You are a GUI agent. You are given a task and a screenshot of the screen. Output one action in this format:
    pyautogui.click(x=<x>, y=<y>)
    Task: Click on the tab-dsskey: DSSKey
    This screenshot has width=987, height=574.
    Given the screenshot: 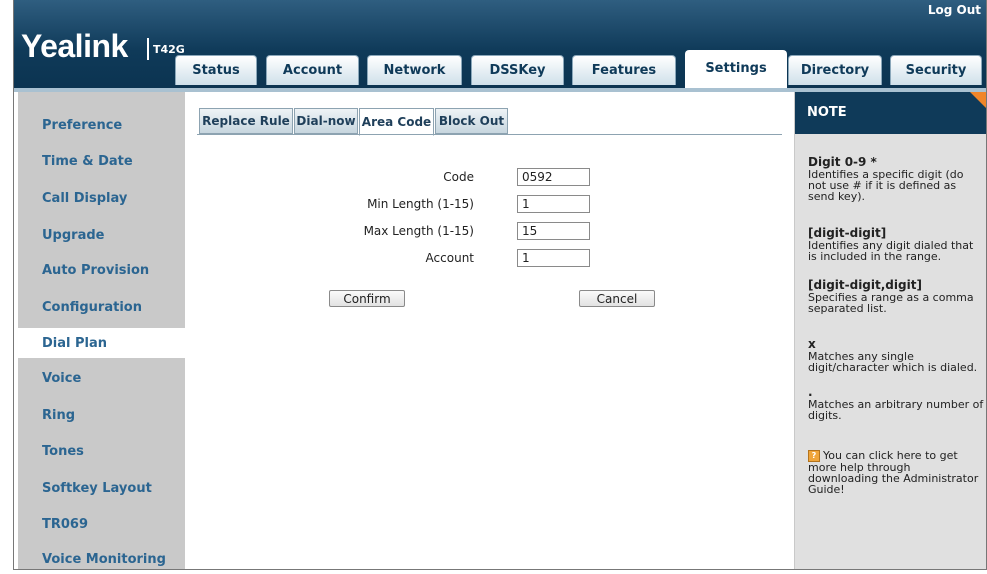 What is the action you would take?
    pyautogui.click(x=517, y=70)
    